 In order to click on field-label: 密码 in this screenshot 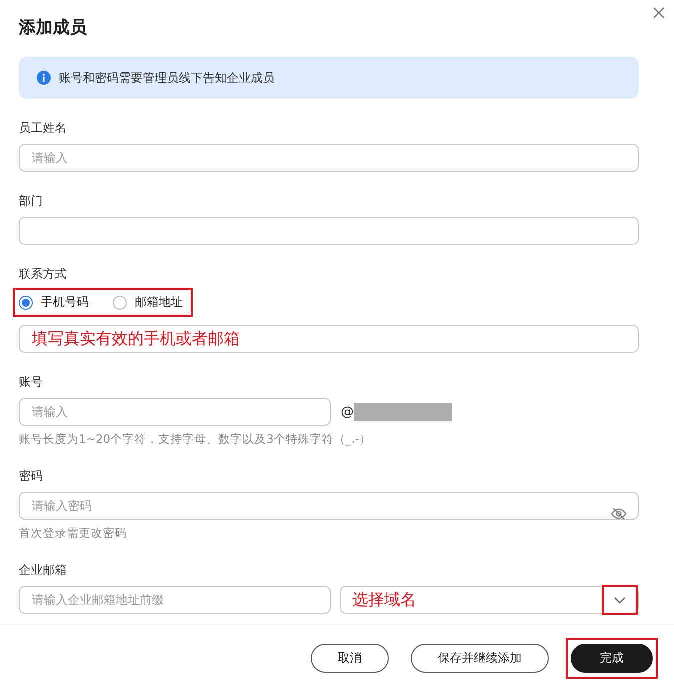, I will do `click(31, 476)`.